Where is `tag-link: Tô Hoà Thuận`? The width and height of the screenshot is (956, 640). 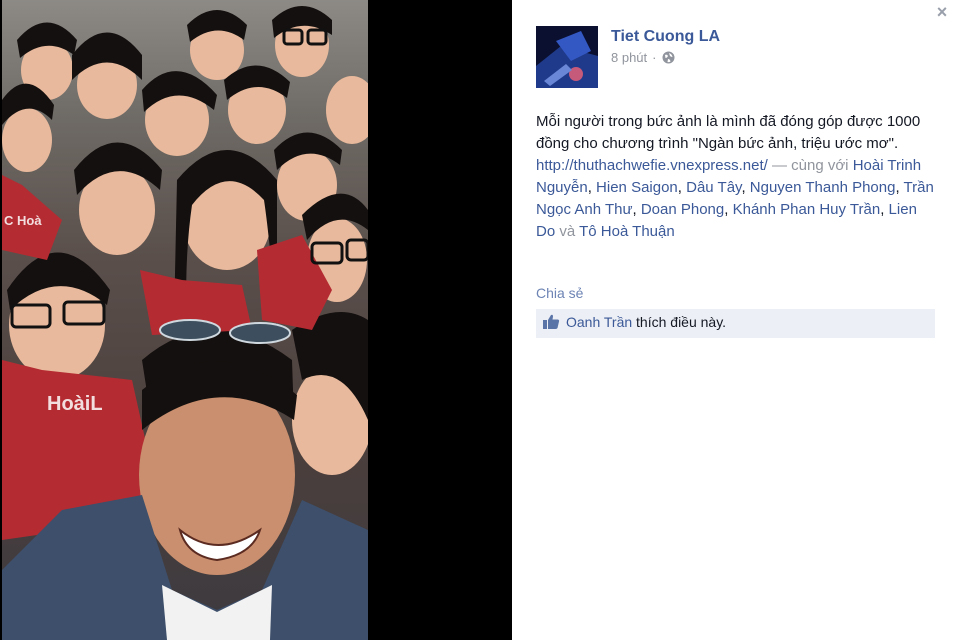
tag-link: Tô Hoà Thuận is located at coordinates (627, 231).